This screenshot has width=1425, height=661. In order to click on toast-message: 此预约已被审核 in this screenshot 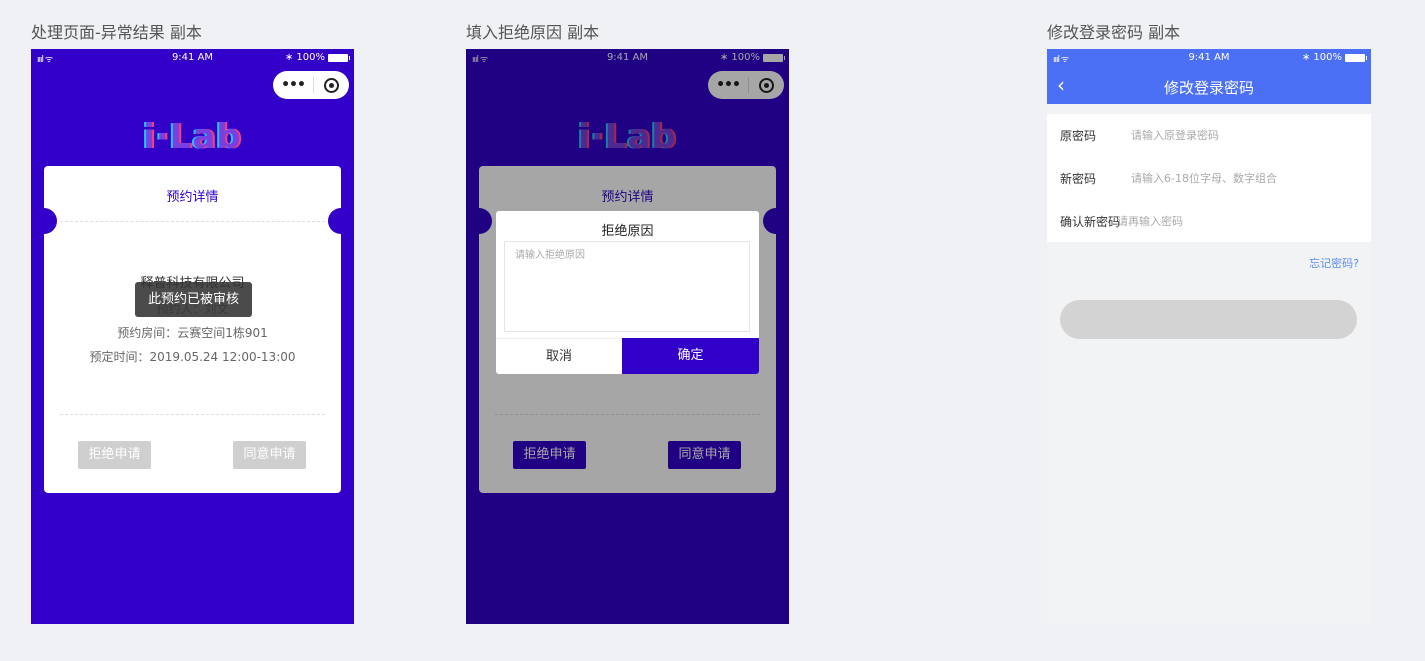, I will do `click(193, 299)`.